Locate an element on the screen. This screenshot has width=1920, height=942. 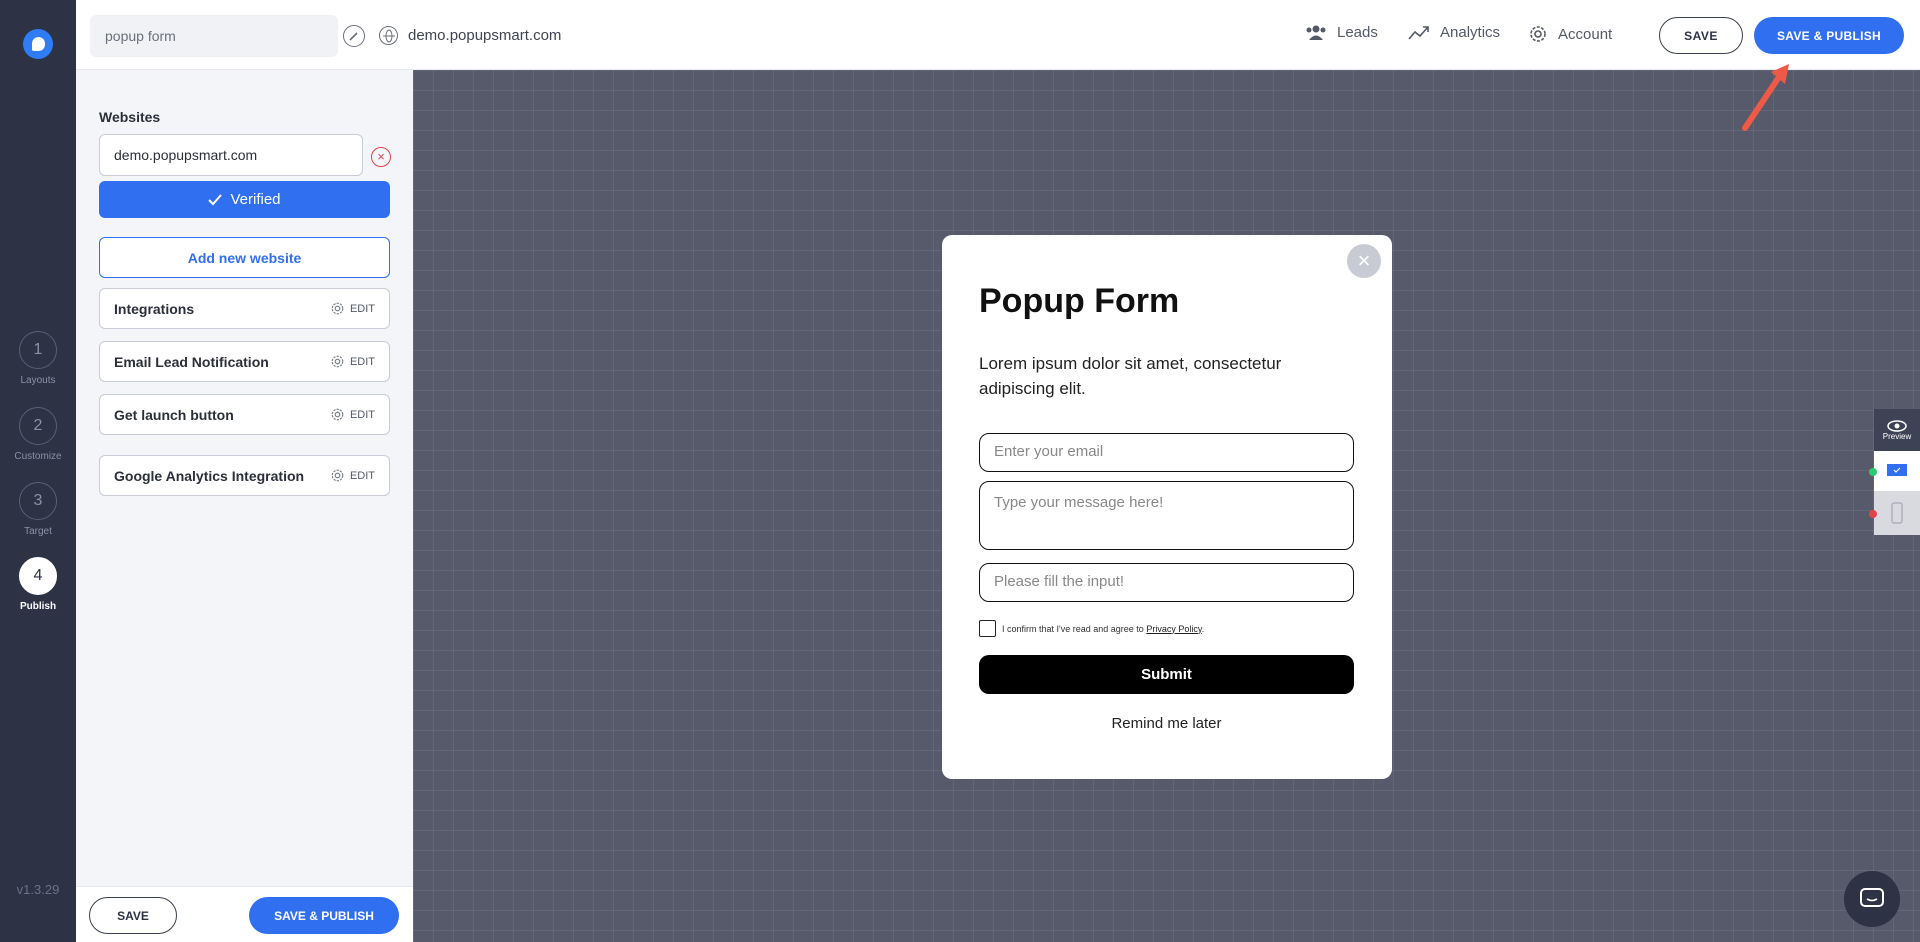
mobile-status-dot is located at coordinates (1873, 514).